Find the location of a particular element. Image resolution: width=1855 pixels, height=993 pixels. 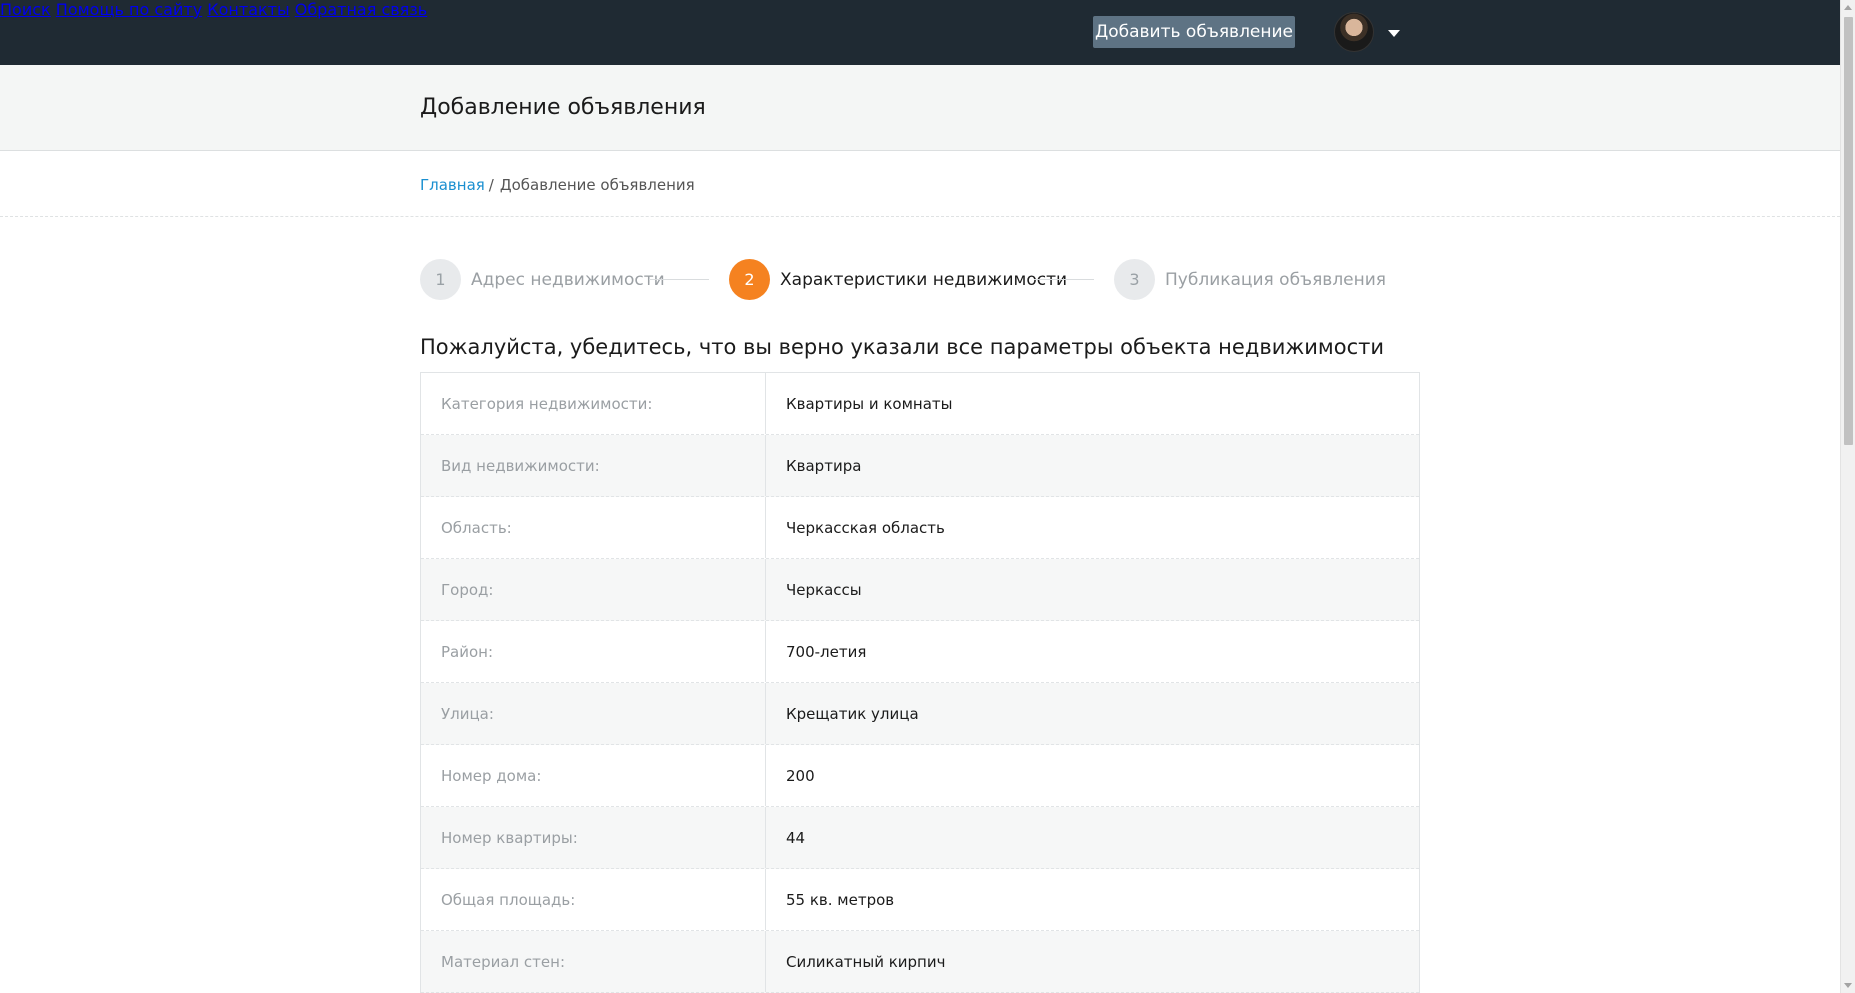

page-header: Добавление объявления is located at coordinates (920, 108).